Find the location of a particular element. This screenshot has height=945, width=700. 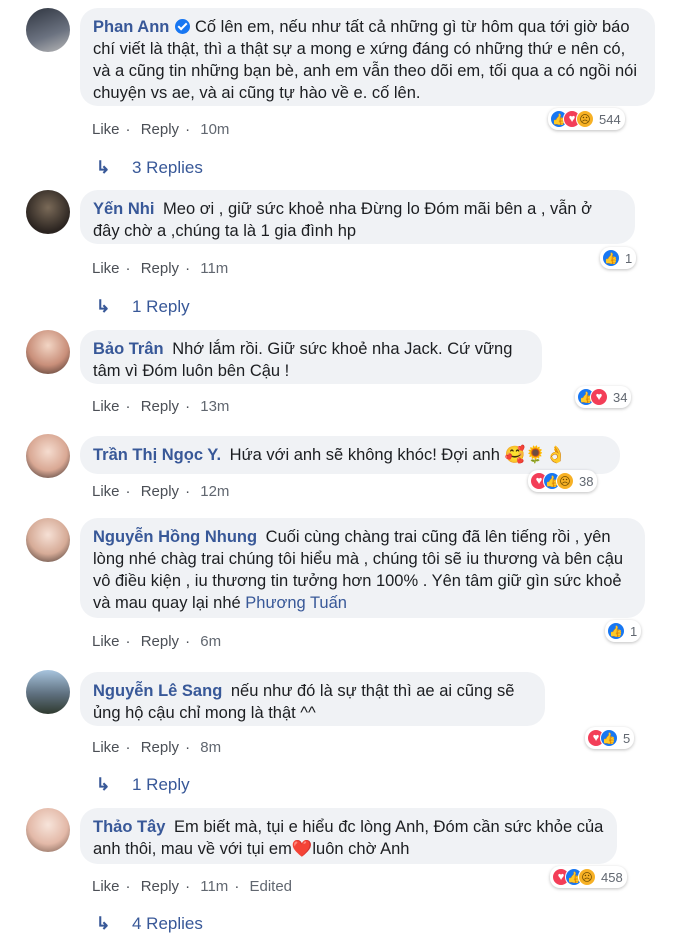

reaction-count: 458 is located at coordinates (612, 877).